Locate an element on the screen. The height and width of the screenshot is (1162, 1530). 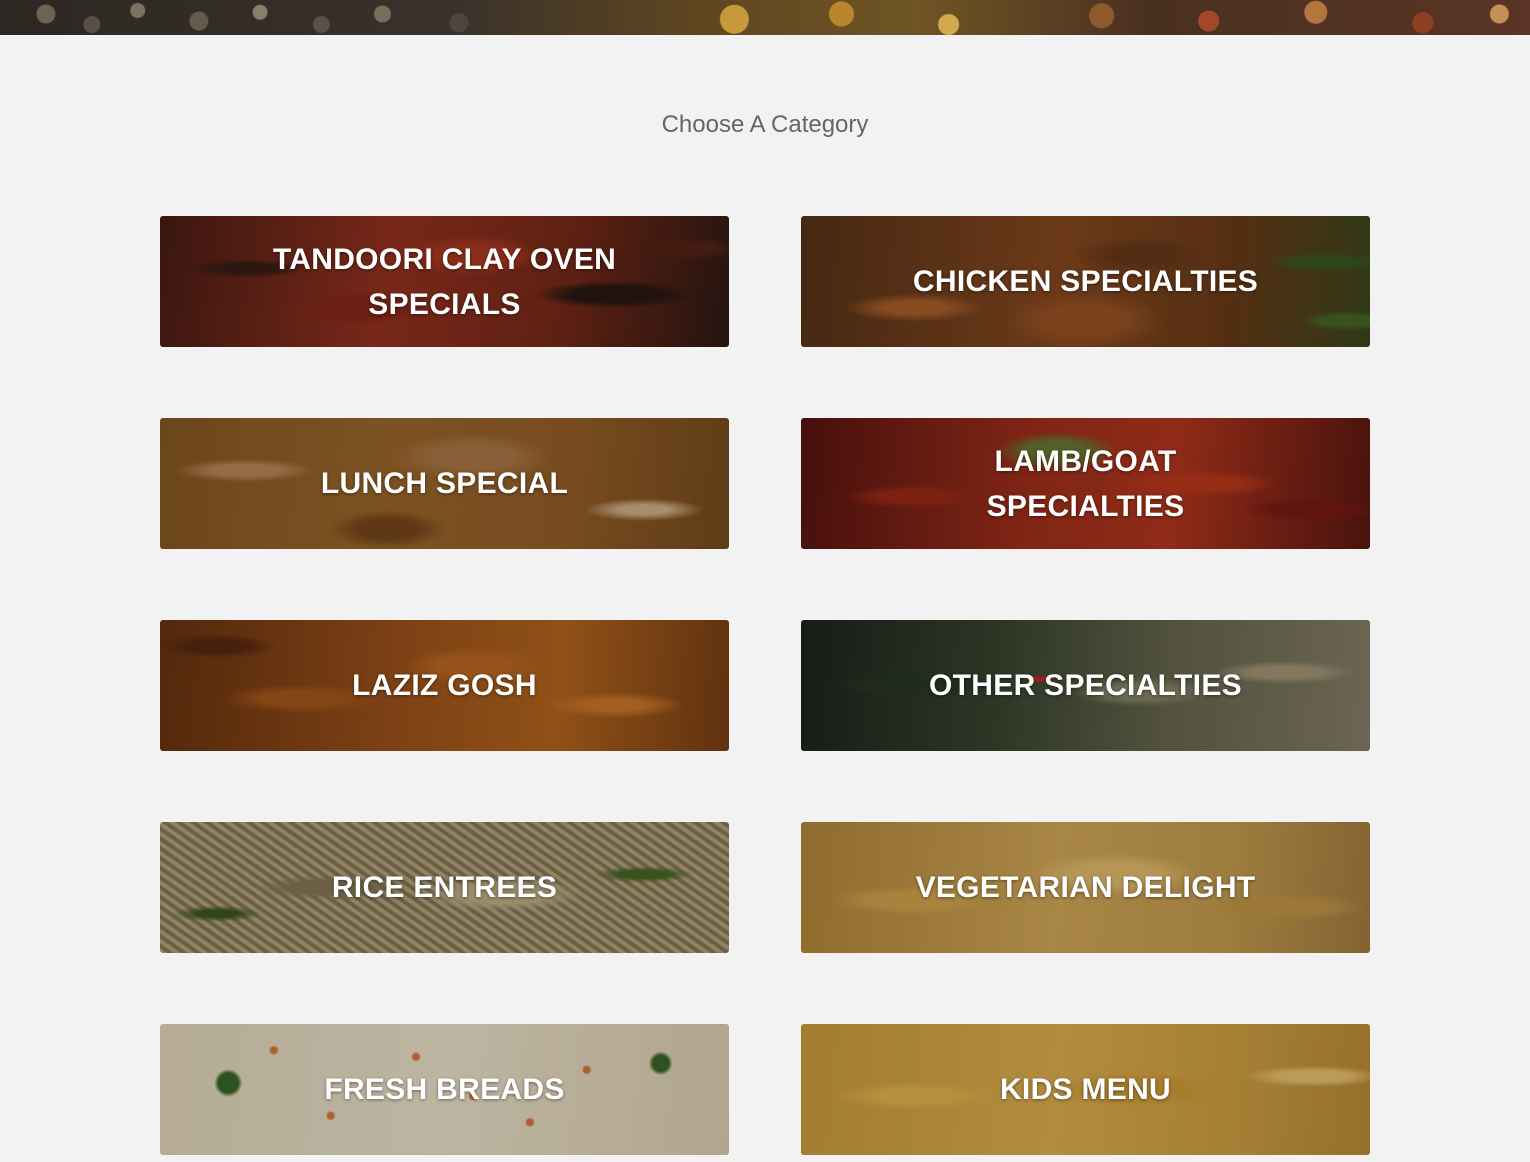
category-label: CHICKEN SPECIALTIES is located at coordinates (1085, 281).